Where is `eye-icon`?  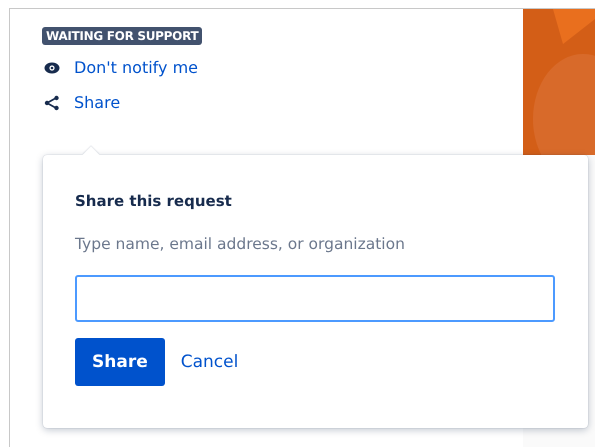
eye-icon is located at coordinates (52, 68).